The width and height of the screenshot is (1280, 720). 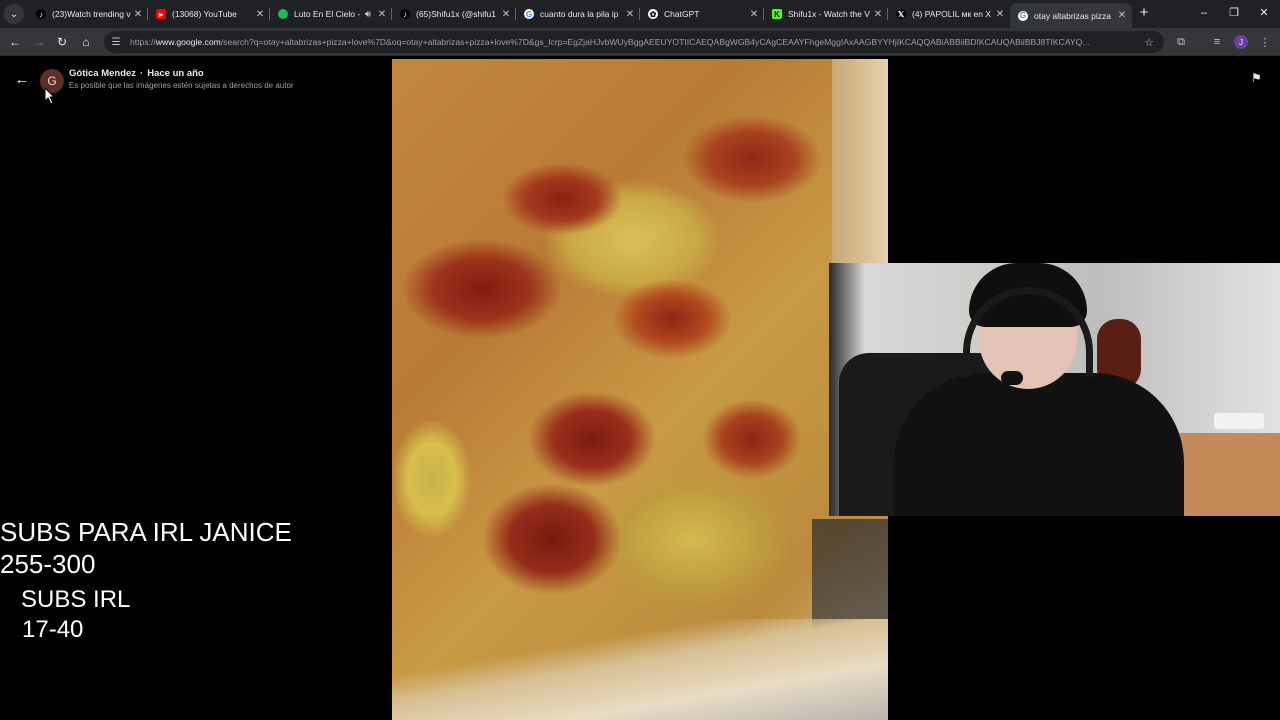 I want to click on tab-title: (65)Shifu1x (@shifu1, so click(x=456, y=14).